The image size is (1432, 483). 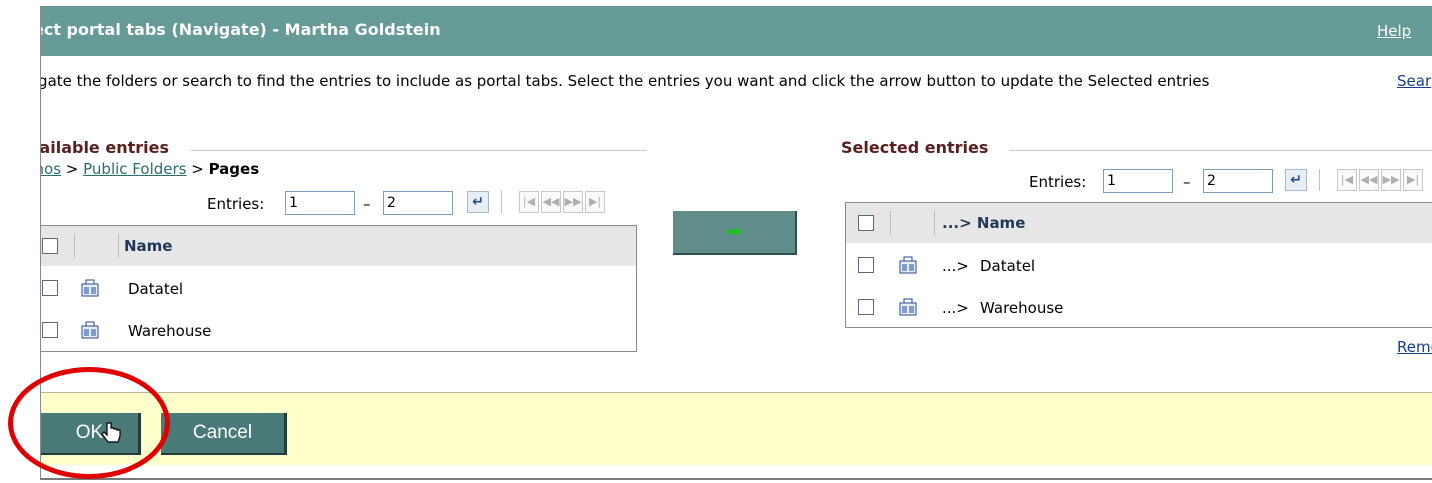 What do you see at coordinates (51, 169) in the screenshot?
I see `breadcrumb-root-link: gnos` at bounding box center [51, 169].